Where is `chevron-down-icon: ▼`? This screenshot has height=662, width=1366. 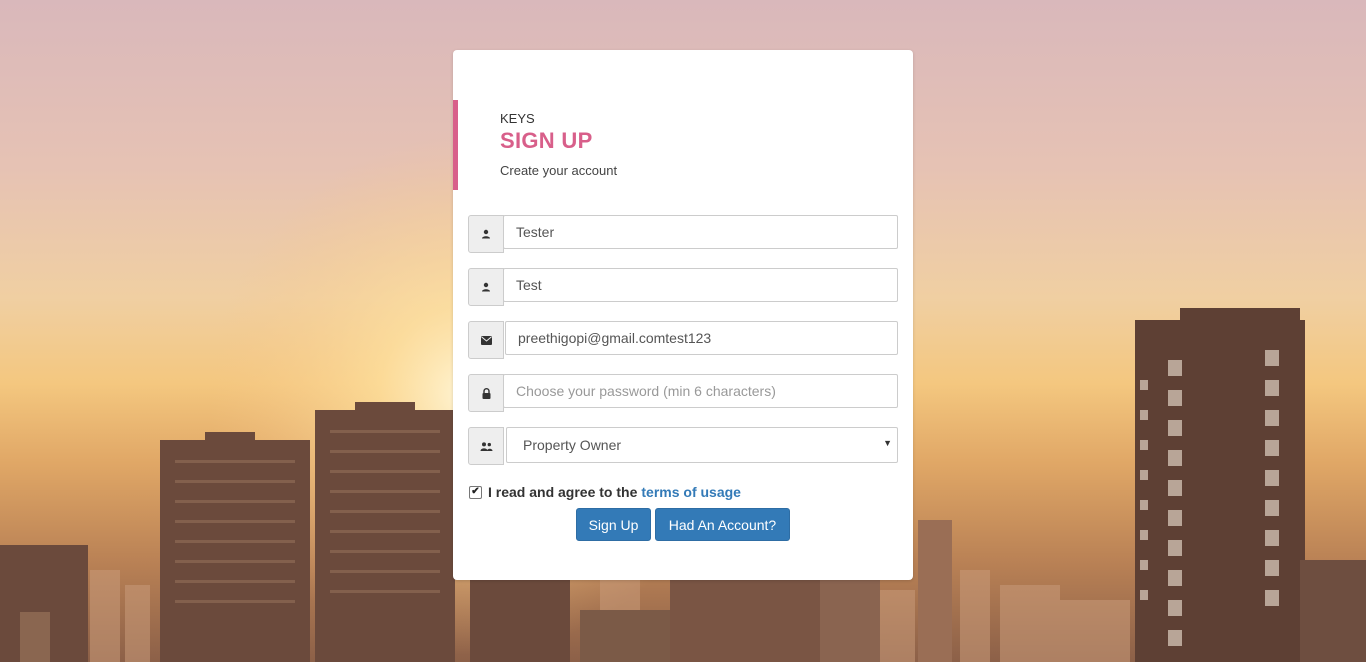 chevron-down-icon: ▼ is located at coordinates (887, 443).